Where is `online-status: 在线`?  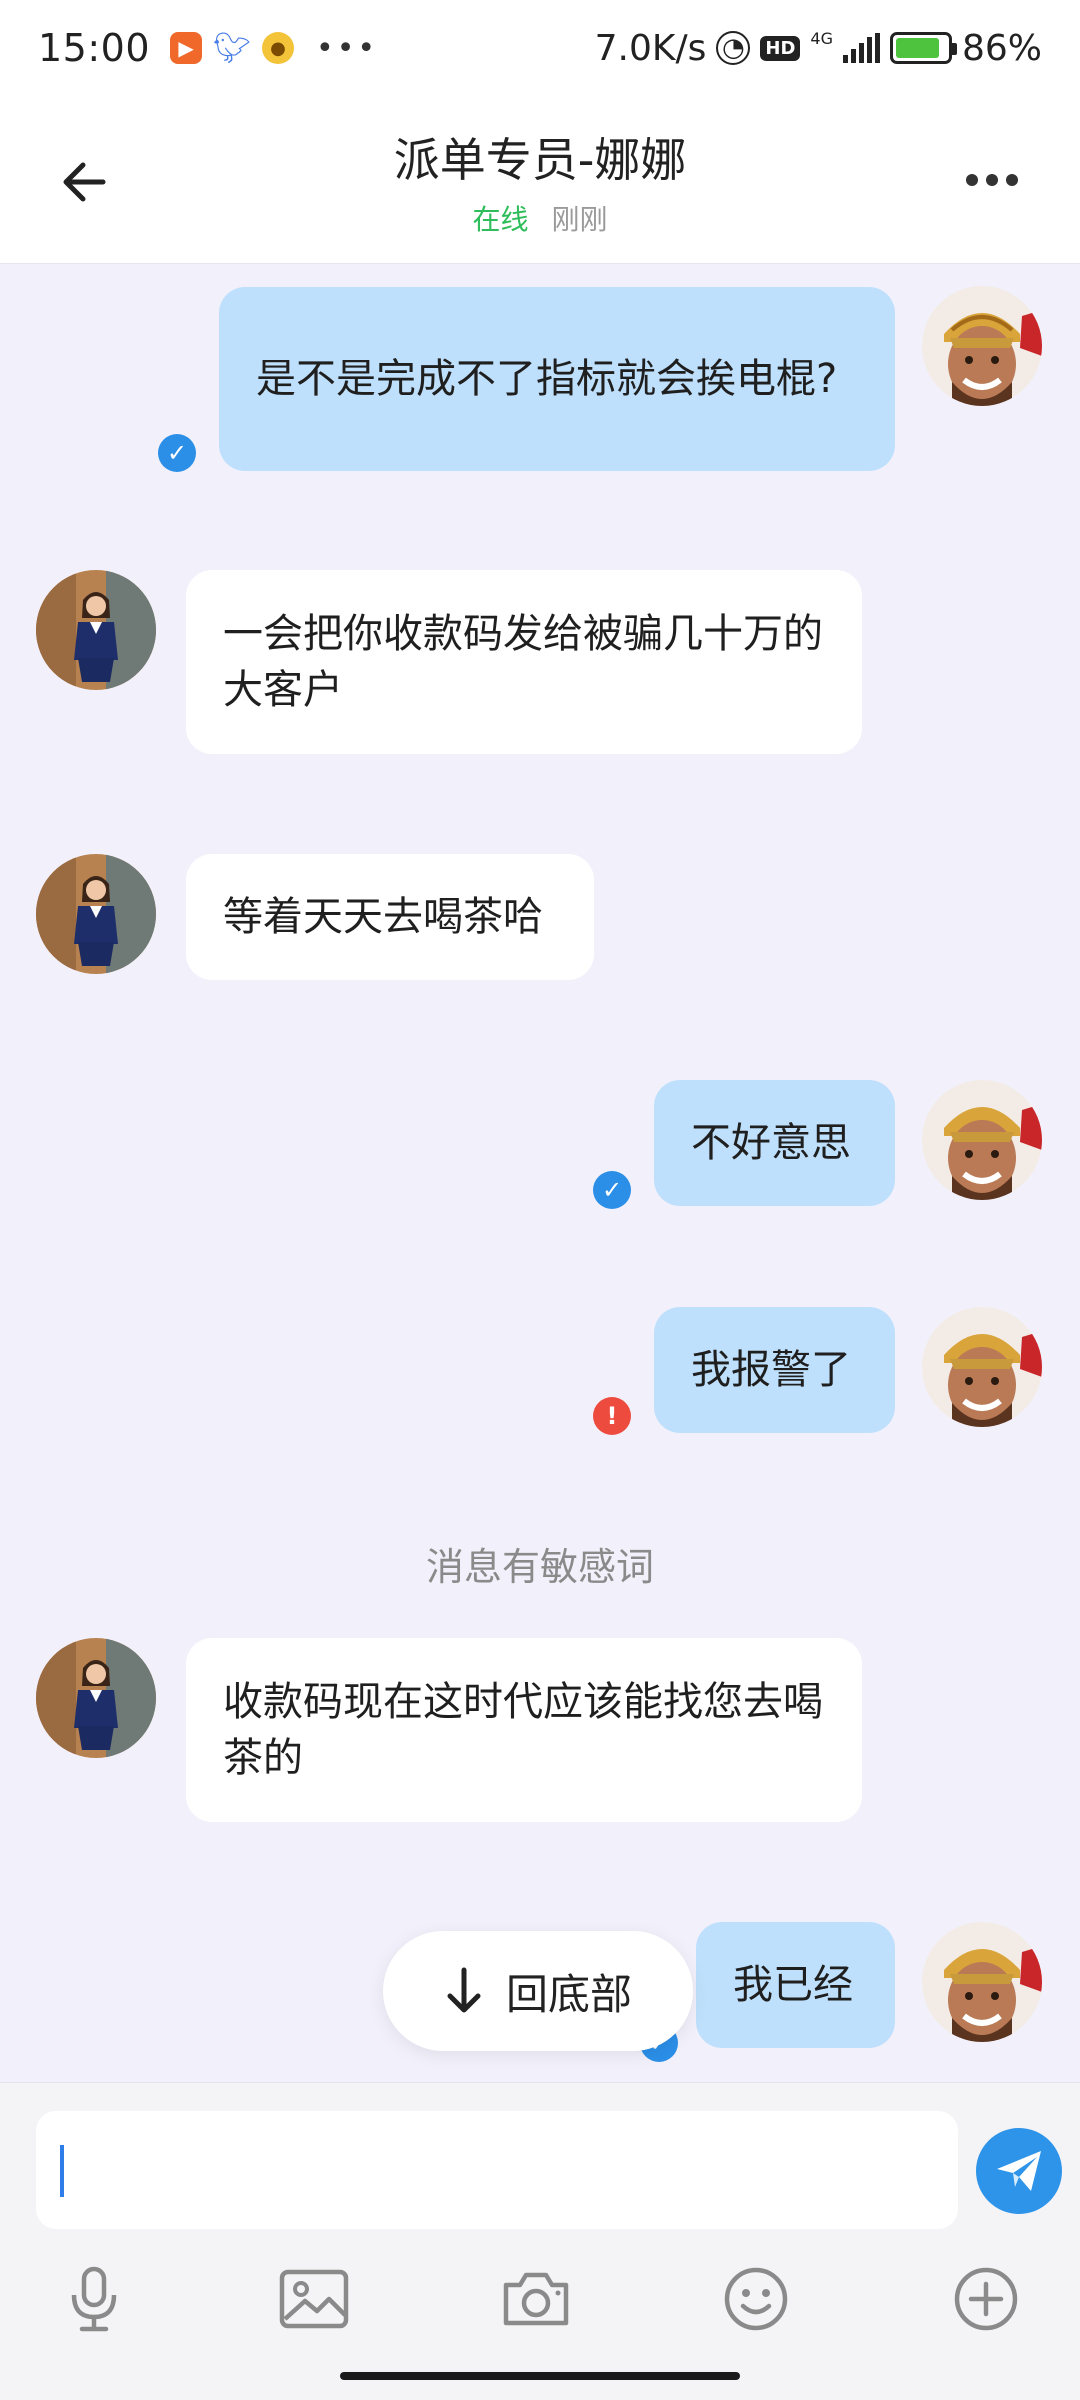
online-status: 在线 is located at coordinates (500, 219).